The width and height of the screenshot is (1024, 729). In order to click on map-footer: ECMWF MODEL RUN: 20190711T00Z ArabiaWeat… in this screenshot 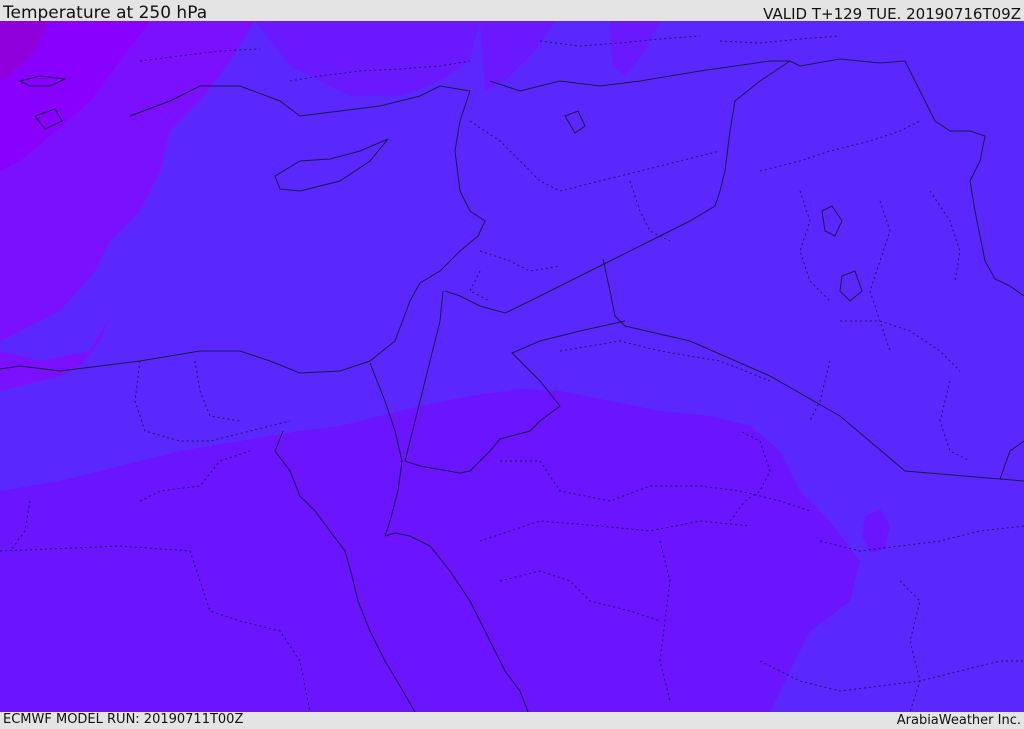, I will do `click(512, 720)`.